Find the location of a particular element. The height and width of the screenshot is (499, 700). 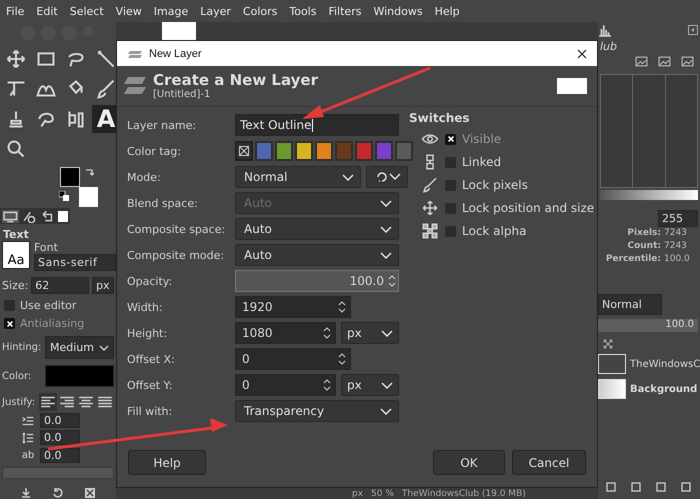

number-field: 1920 is located at coordinates (293, 307).